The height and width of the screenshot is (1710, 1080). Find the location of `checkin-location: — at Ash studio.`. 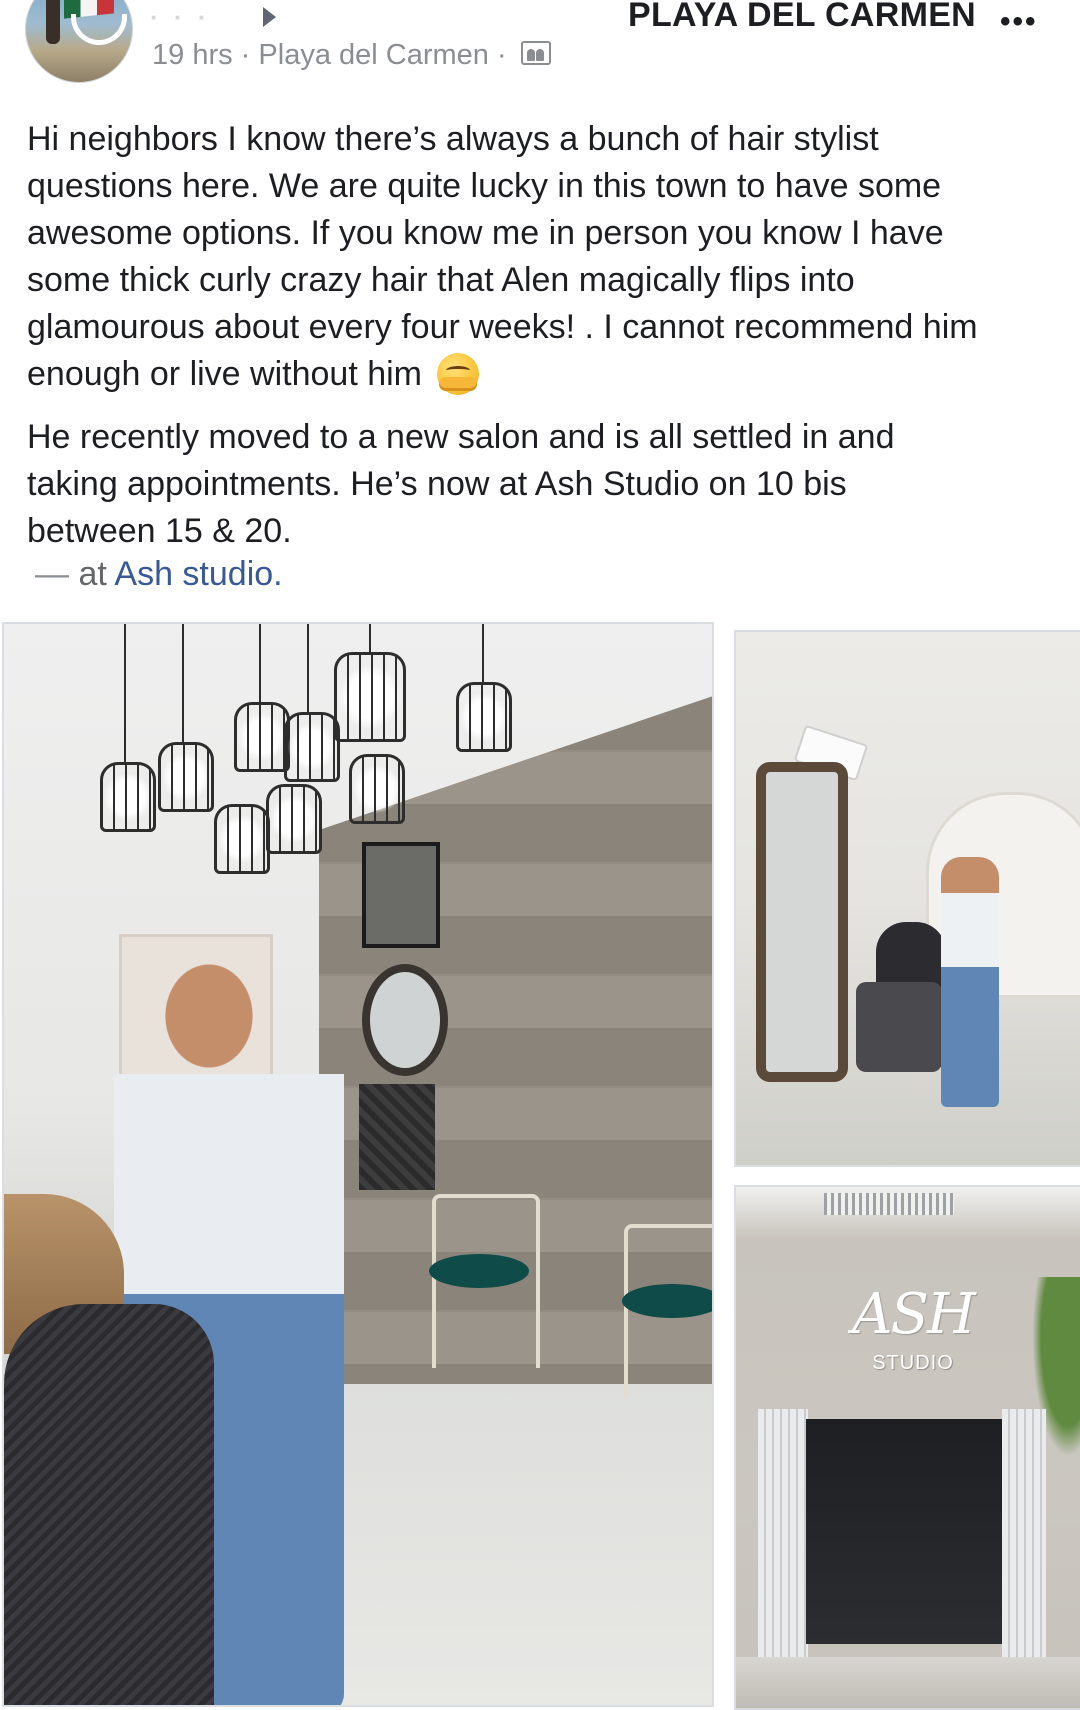

checkin-location: — at Ash studio. is located at coordinates (159, 574).